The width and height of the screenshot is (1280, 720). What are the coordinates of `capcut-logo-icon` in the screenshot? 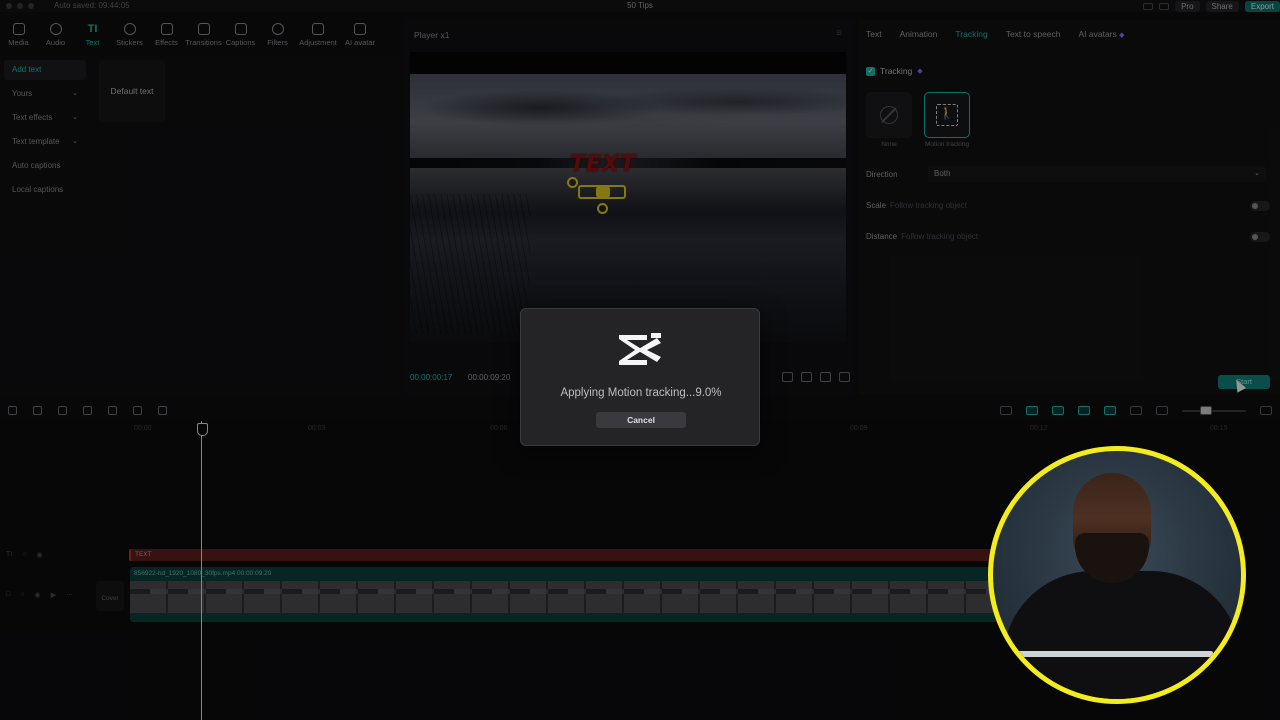 It's located at (640, 349).